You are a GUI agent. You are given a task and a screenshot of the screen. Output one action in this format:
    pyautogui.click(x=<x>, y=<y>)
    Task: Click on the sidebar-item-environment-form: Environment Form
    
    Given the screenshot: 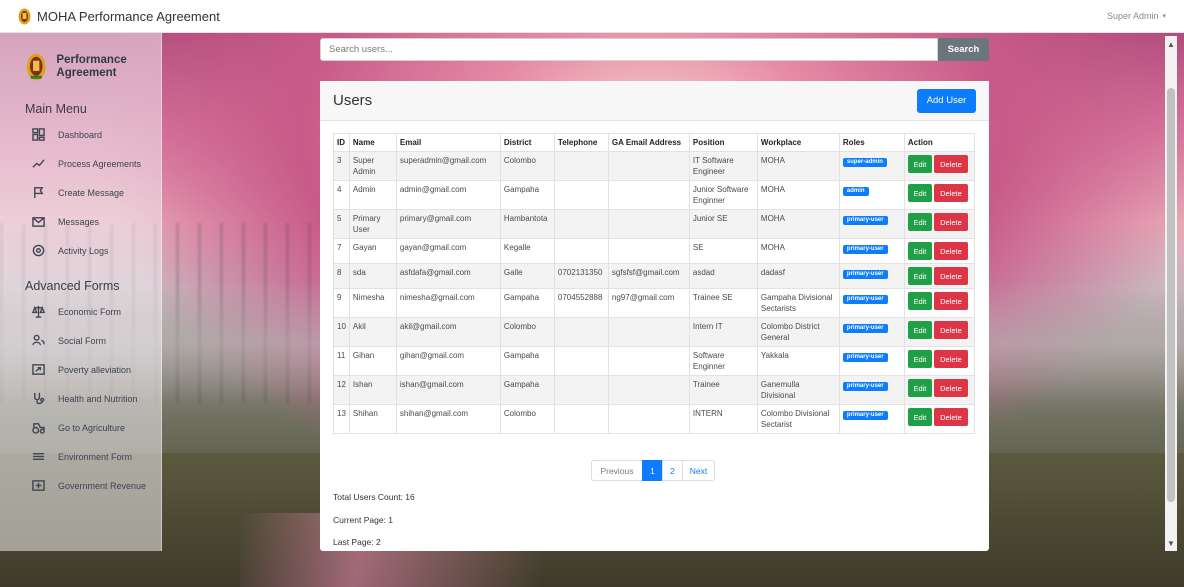 What is the action you would take?
    pyautogui.click(x=80, y=456)
    